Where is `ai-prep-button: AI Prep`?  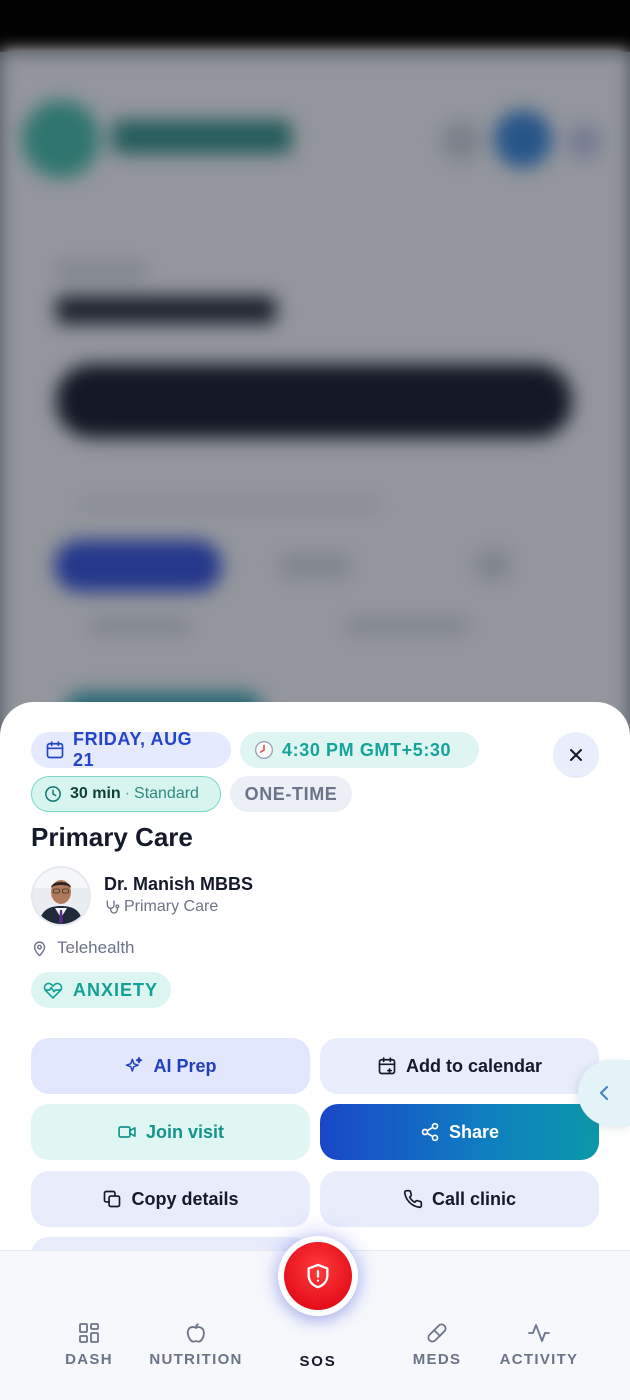
ai-prep-button: AI Prep is located at coordinates (170, 1066).